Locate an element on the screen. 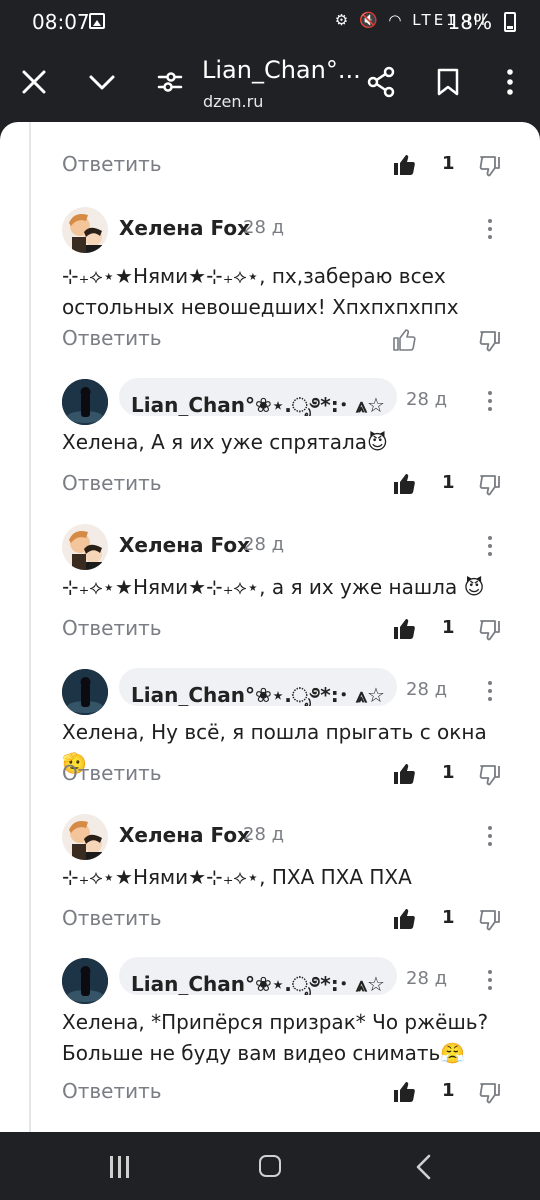 The height and width of the screenshot is (1200, 540). bookmark-icon is located at coordinates (448, 82).